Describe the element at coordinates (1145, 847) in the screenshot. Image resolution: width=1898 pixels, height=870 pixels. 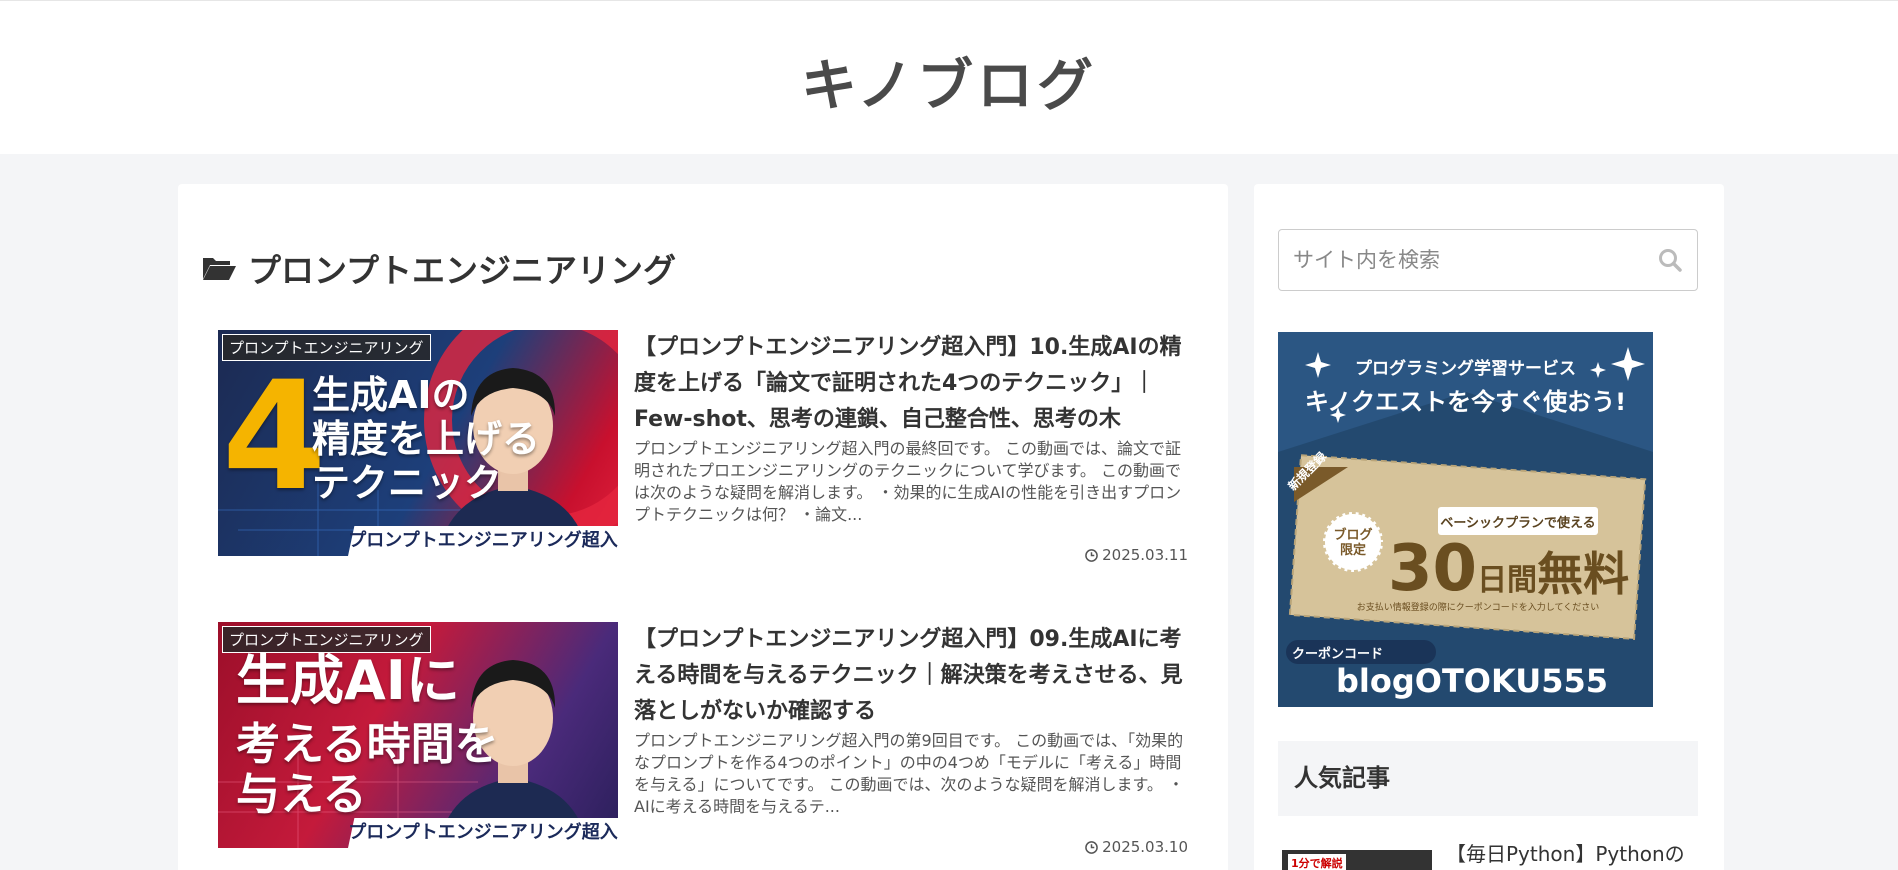
I see `entry-date-text: 2025.03.10` at that location.